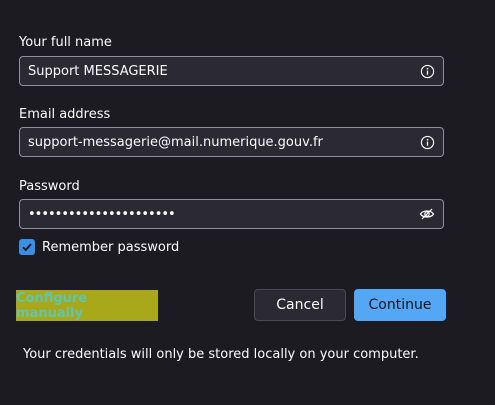 This screenshot has width=495, height=405. What do you see at coordinates (98, 71) in the screenshot?
I see `full-name-value: Support MESSAGERIE` at bounding box center [98, 71].